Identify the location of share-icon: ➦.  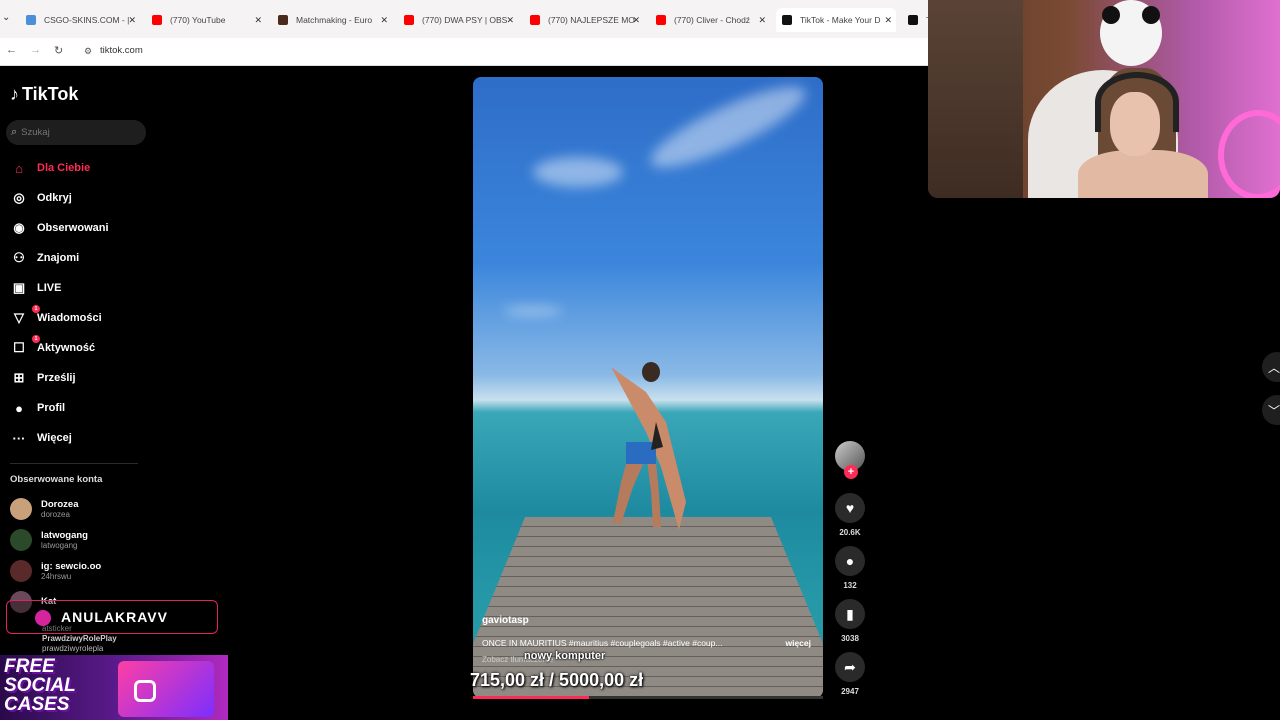
(850, 667).